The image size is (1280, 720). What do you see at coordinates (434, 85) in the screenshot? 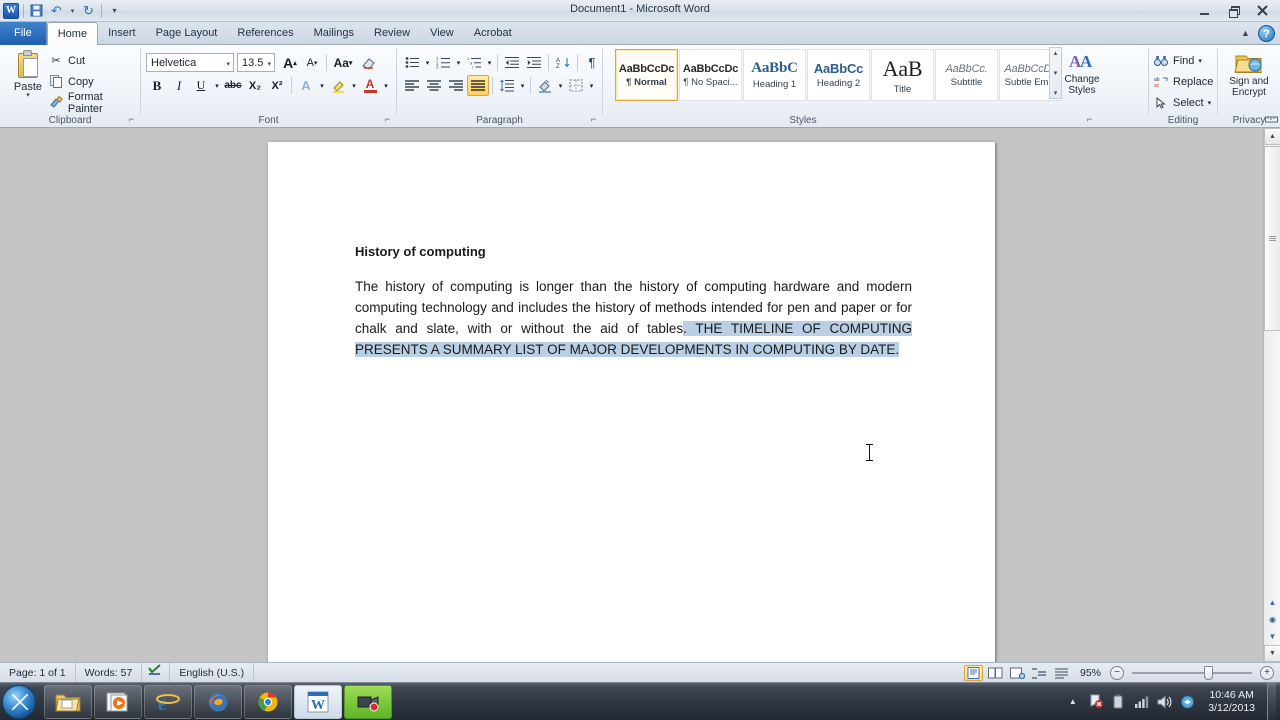
I see `align-center-button` at bounding box center [434, 85].